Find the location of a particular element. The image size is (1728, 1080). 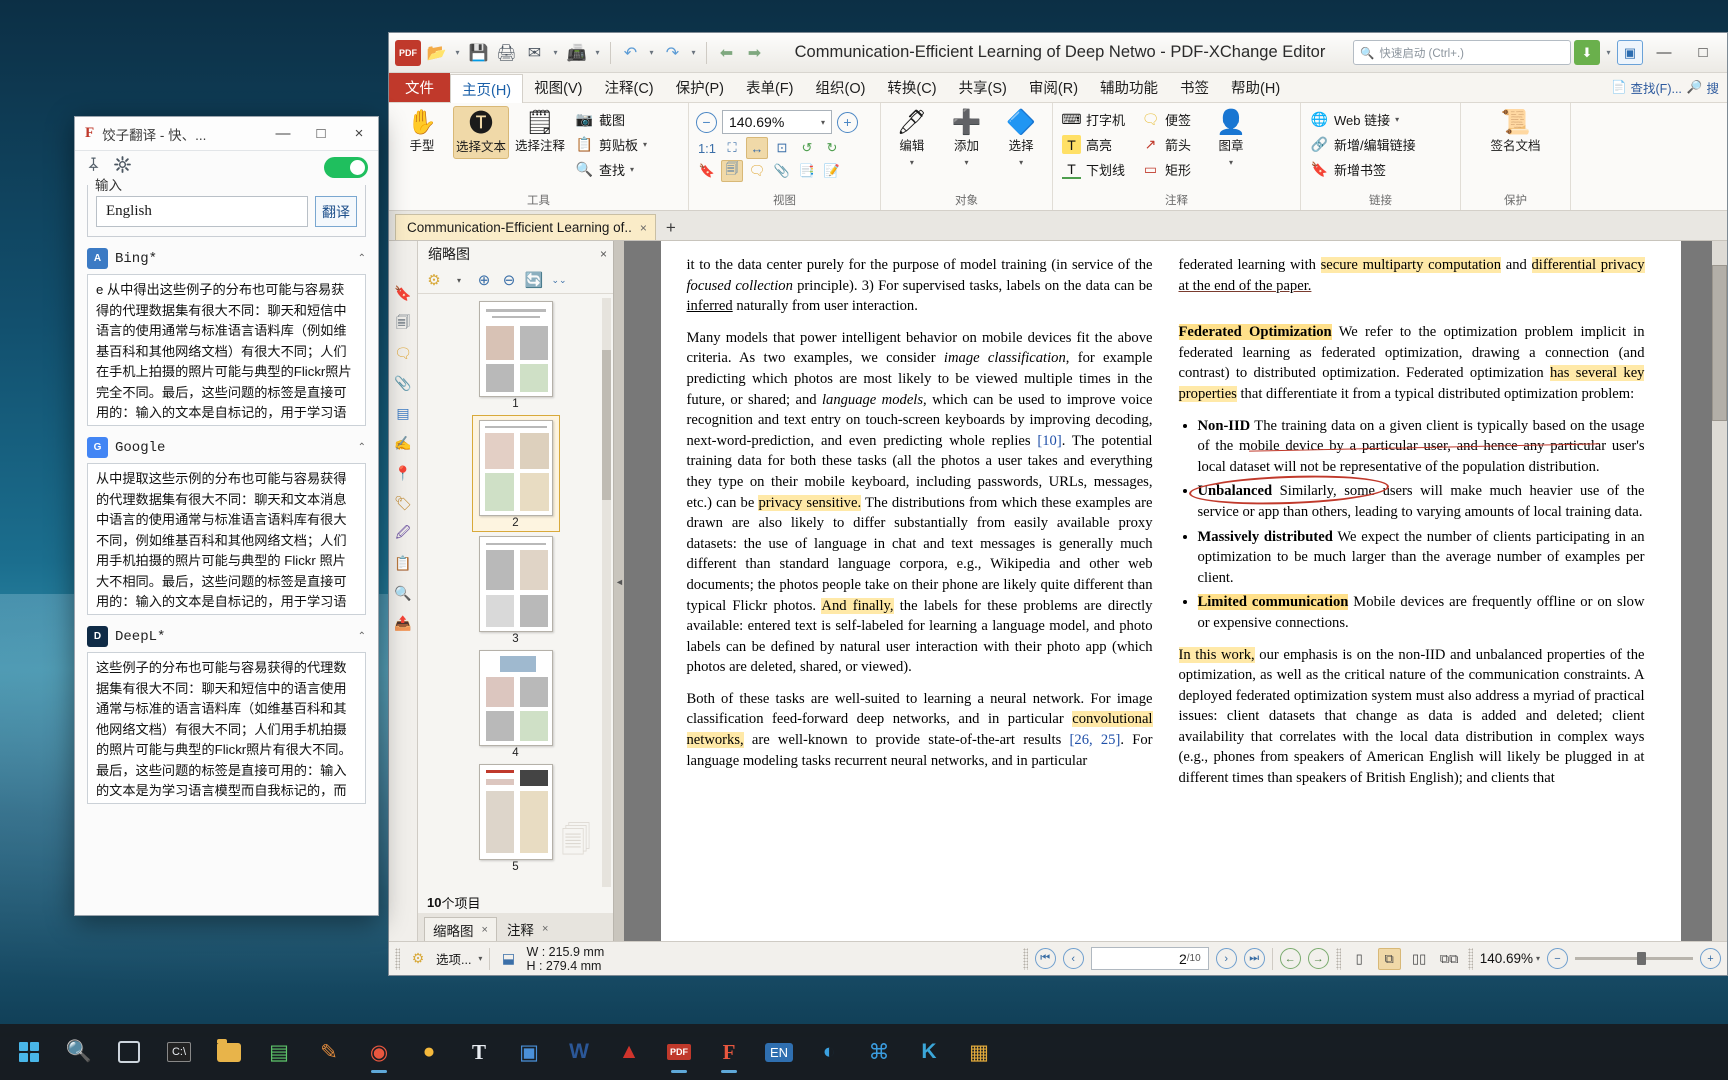

menu-file: 文件 is located at coordinates (419, 87).